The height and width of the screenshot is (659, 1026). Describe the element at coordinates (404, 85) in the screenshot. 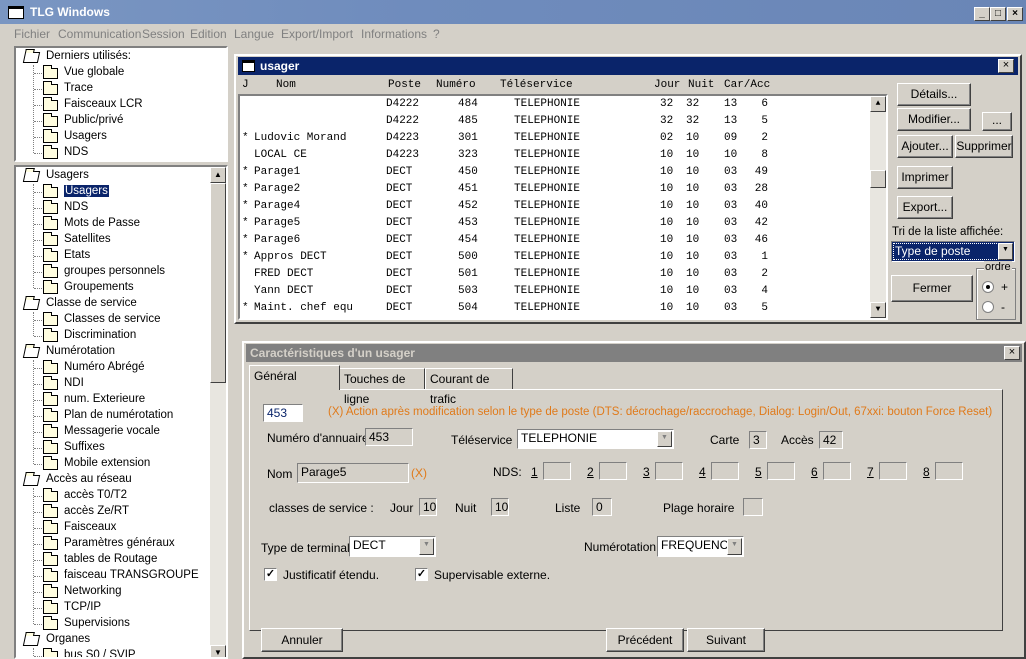

I see `col-poste: Poste` at that location.